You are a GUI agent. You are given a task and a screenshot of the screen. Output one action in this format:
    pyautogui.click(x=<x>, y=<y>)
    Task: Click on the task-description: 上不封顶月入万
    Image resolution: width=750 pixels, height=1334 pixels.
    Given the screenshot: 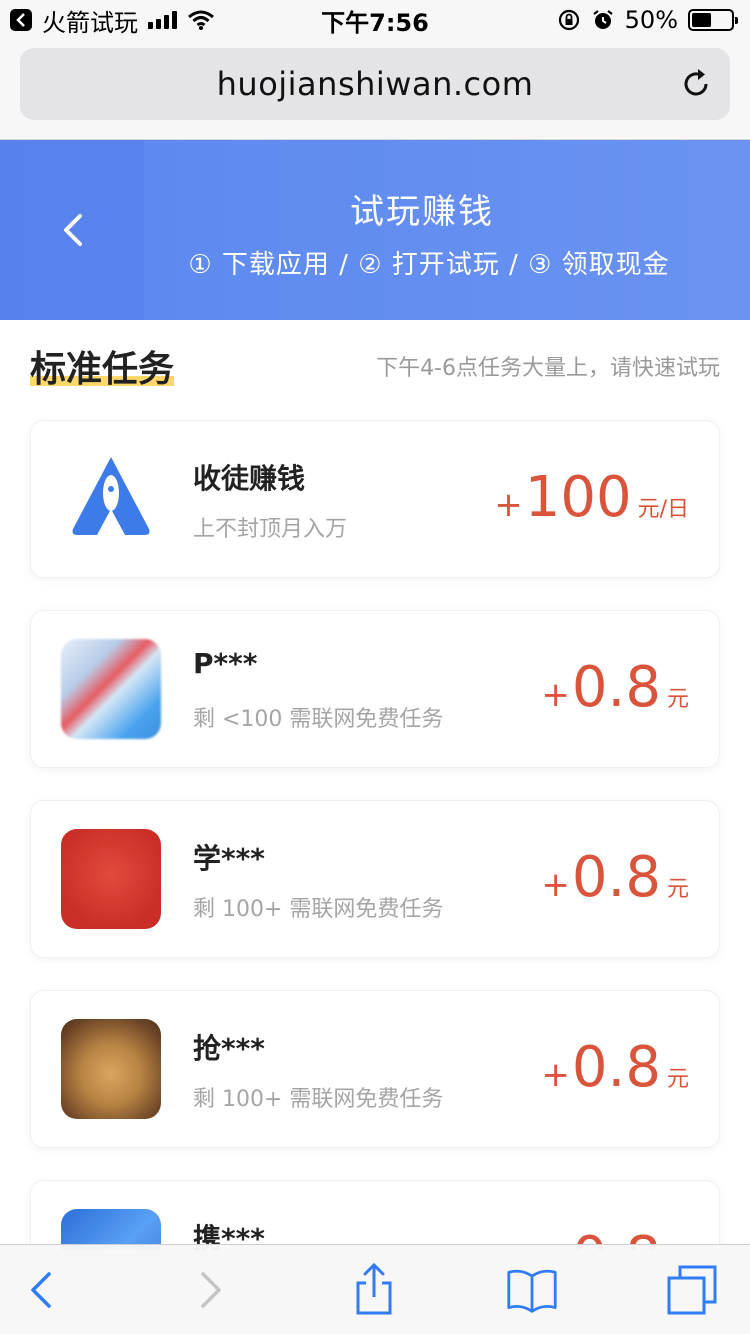 What is the action you would take?
    pyautogui.click(x=270, y=529)
    